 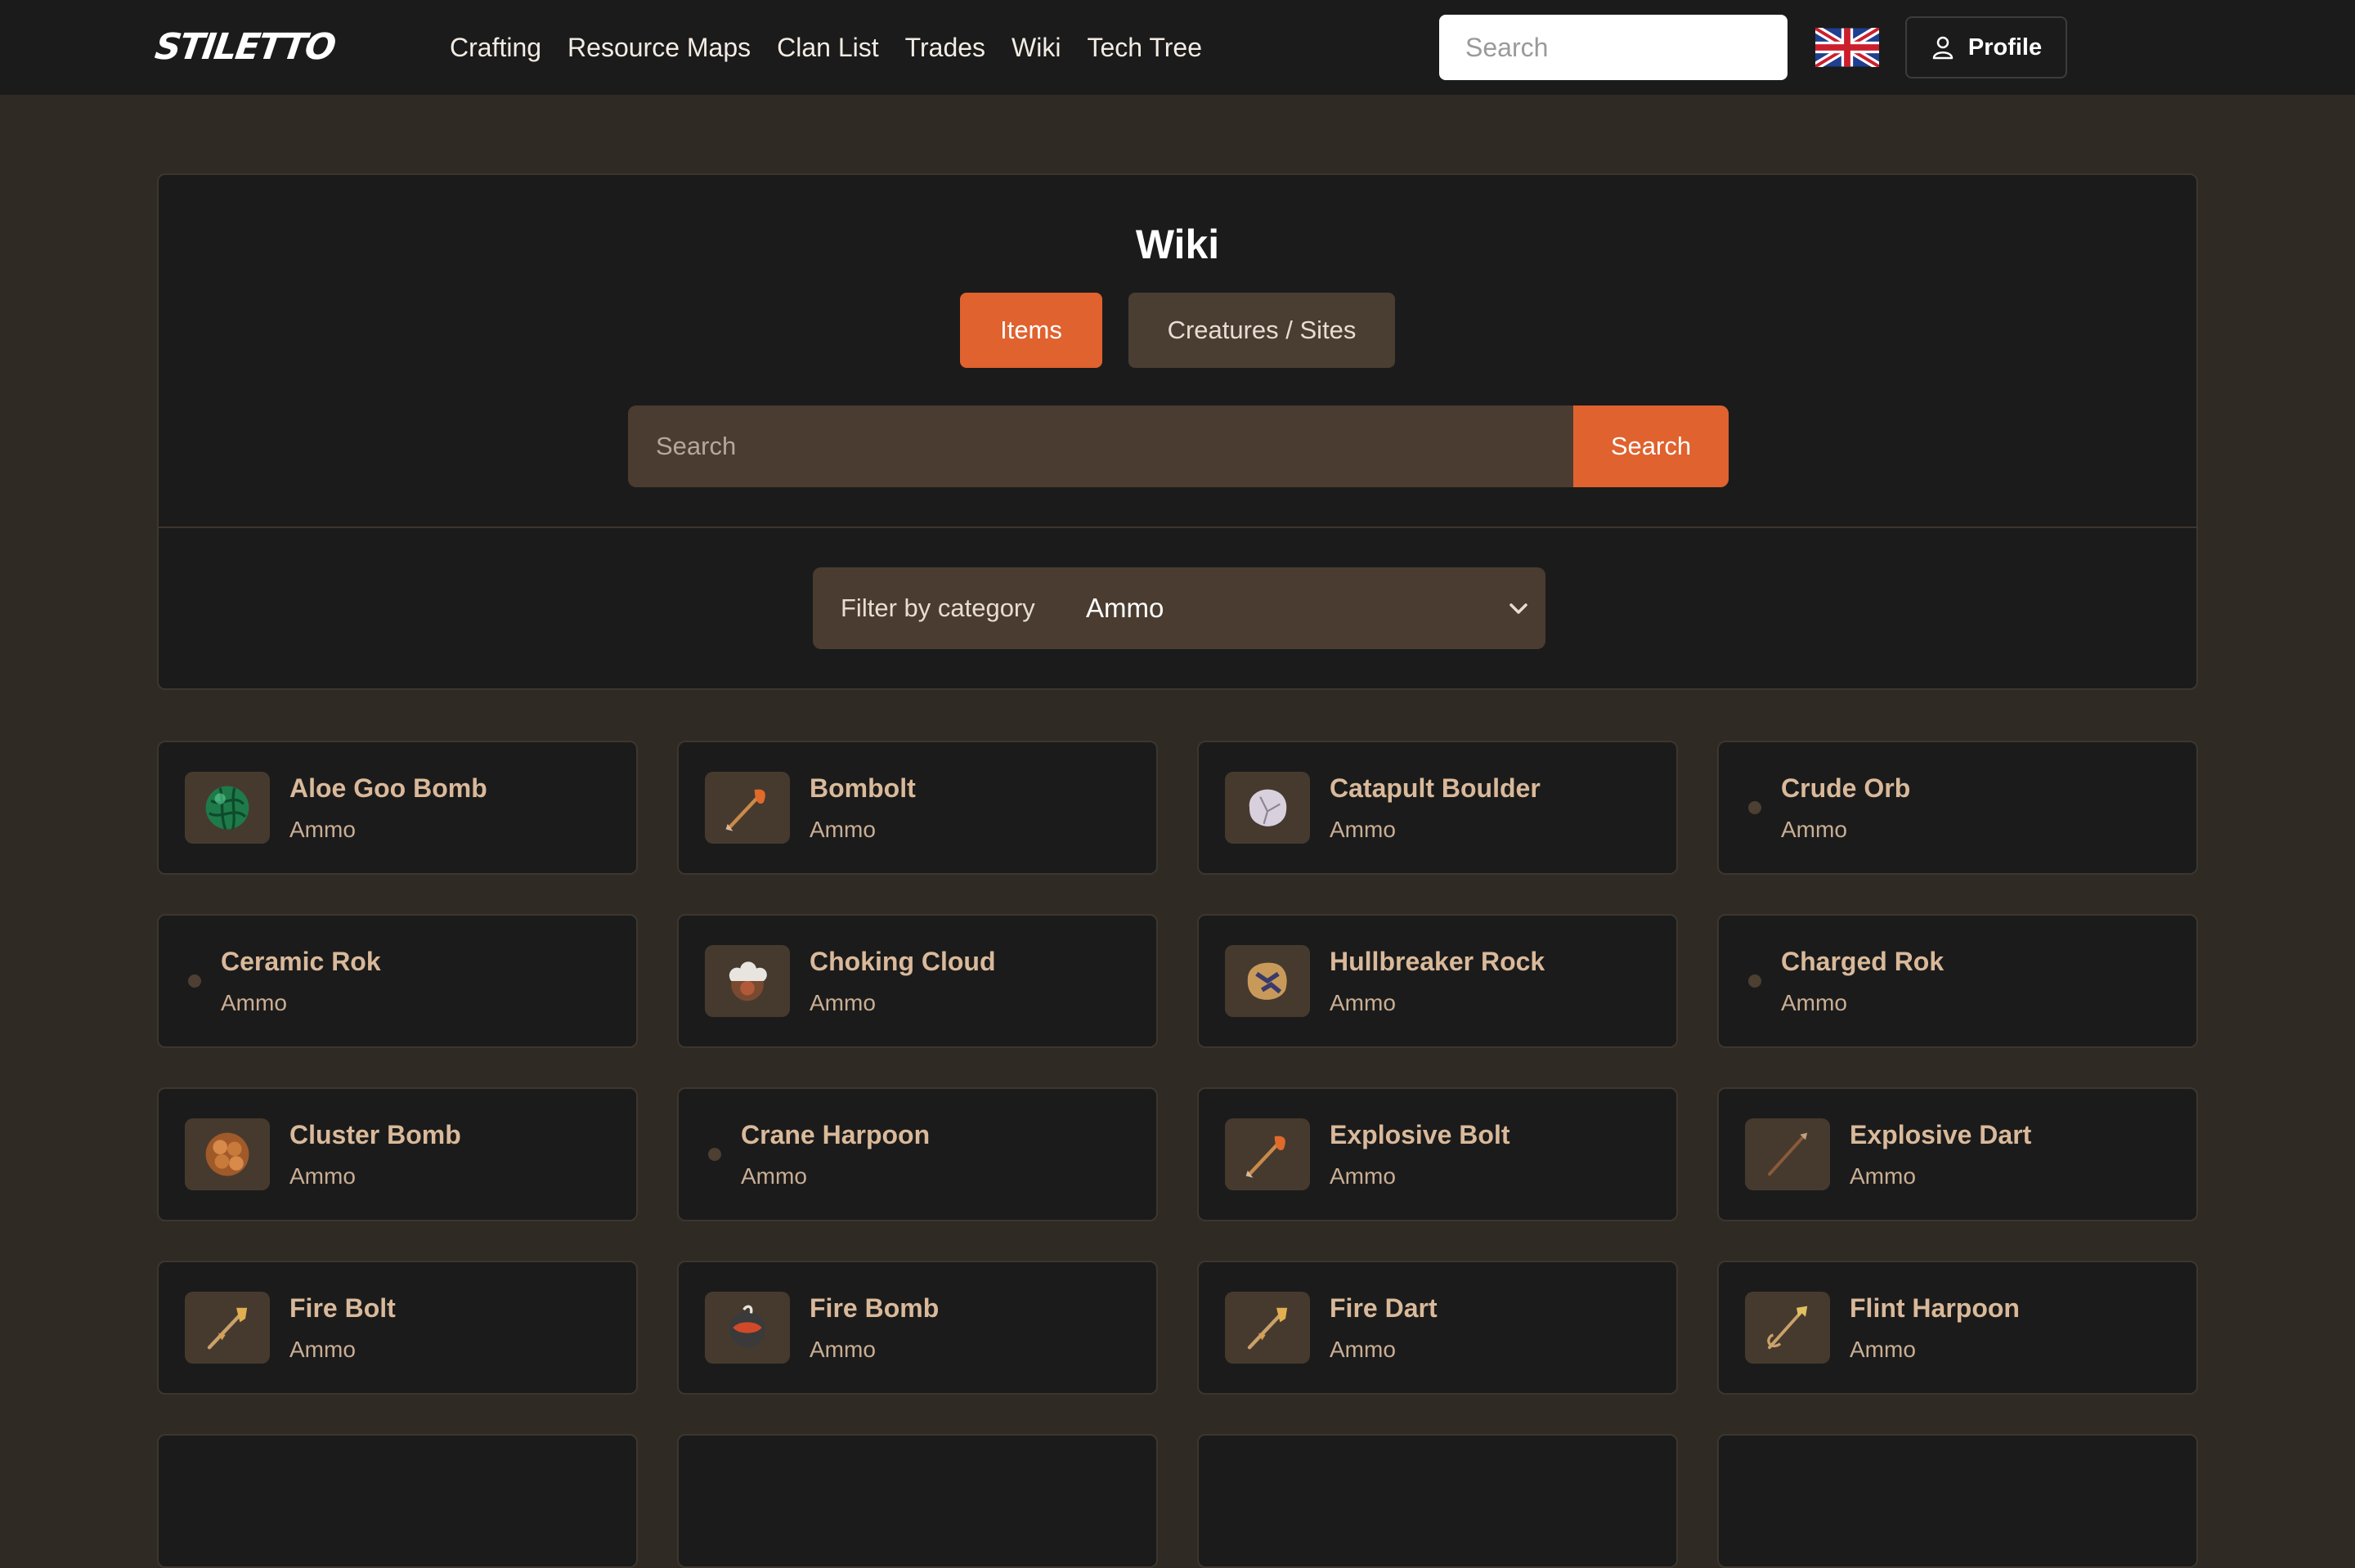 I want to click on item-card: Fire Bomb Ammo, so click(x=917, y=1328).